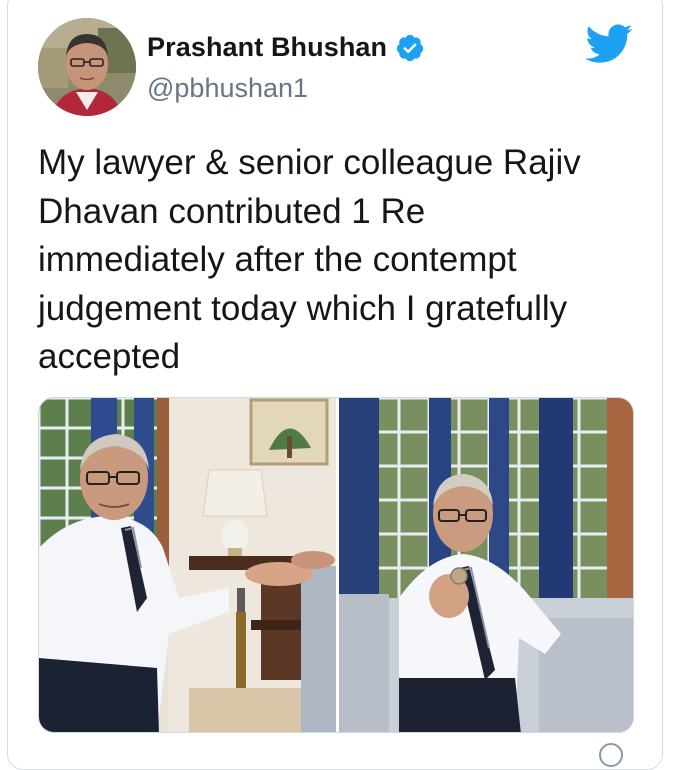 Image resolution: width=675 pixels, height=770 pixels. I want to click on author-avatar, so click(87, 67).